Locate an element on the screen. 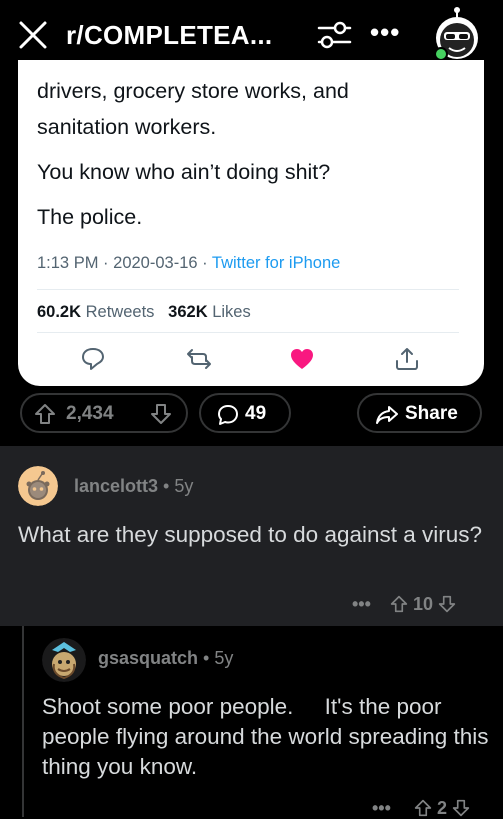 This screenshot has height=819, width=503. tweet-text-line: sanitation workers. is located at coordinates (127, 127).